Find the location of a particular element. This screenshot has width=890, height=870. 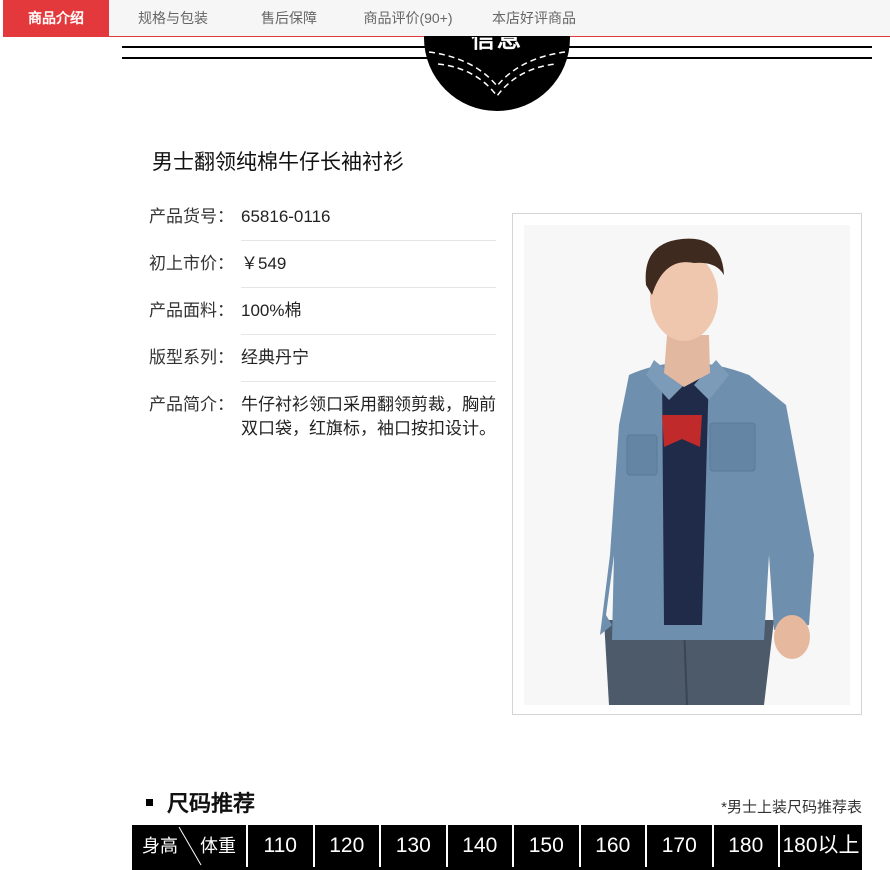

size-column: 150 is located at coordinates (547, 846).